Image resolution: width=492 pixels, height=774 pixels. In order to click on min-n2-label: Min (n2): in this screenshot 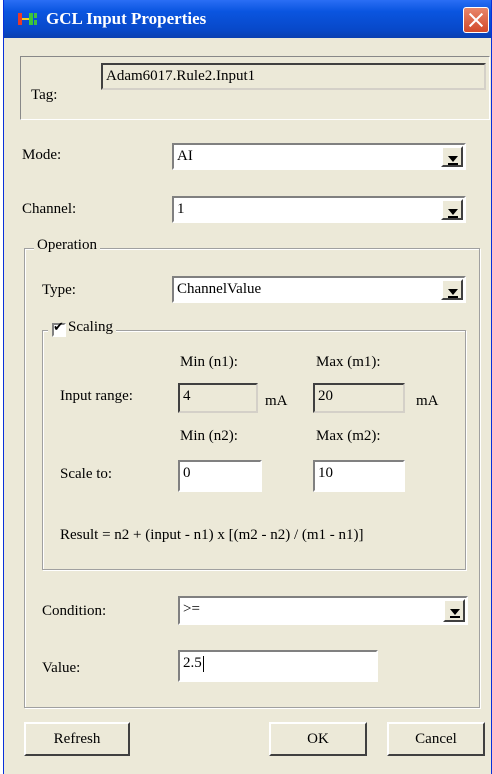, I will do `click(209, 436)`.